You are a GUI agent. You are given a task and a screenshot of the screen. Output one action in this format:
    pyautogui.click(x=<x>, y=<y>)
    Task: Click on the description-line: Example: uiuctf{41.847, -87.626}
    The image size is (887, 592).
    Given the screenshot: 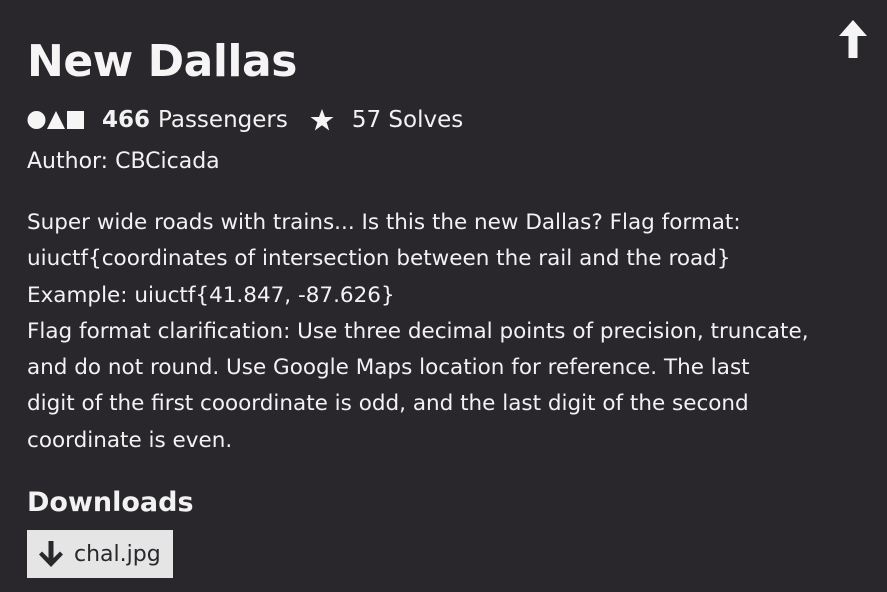 What is the action you would take?
    pyautogui.click(x=211, y=295)
    